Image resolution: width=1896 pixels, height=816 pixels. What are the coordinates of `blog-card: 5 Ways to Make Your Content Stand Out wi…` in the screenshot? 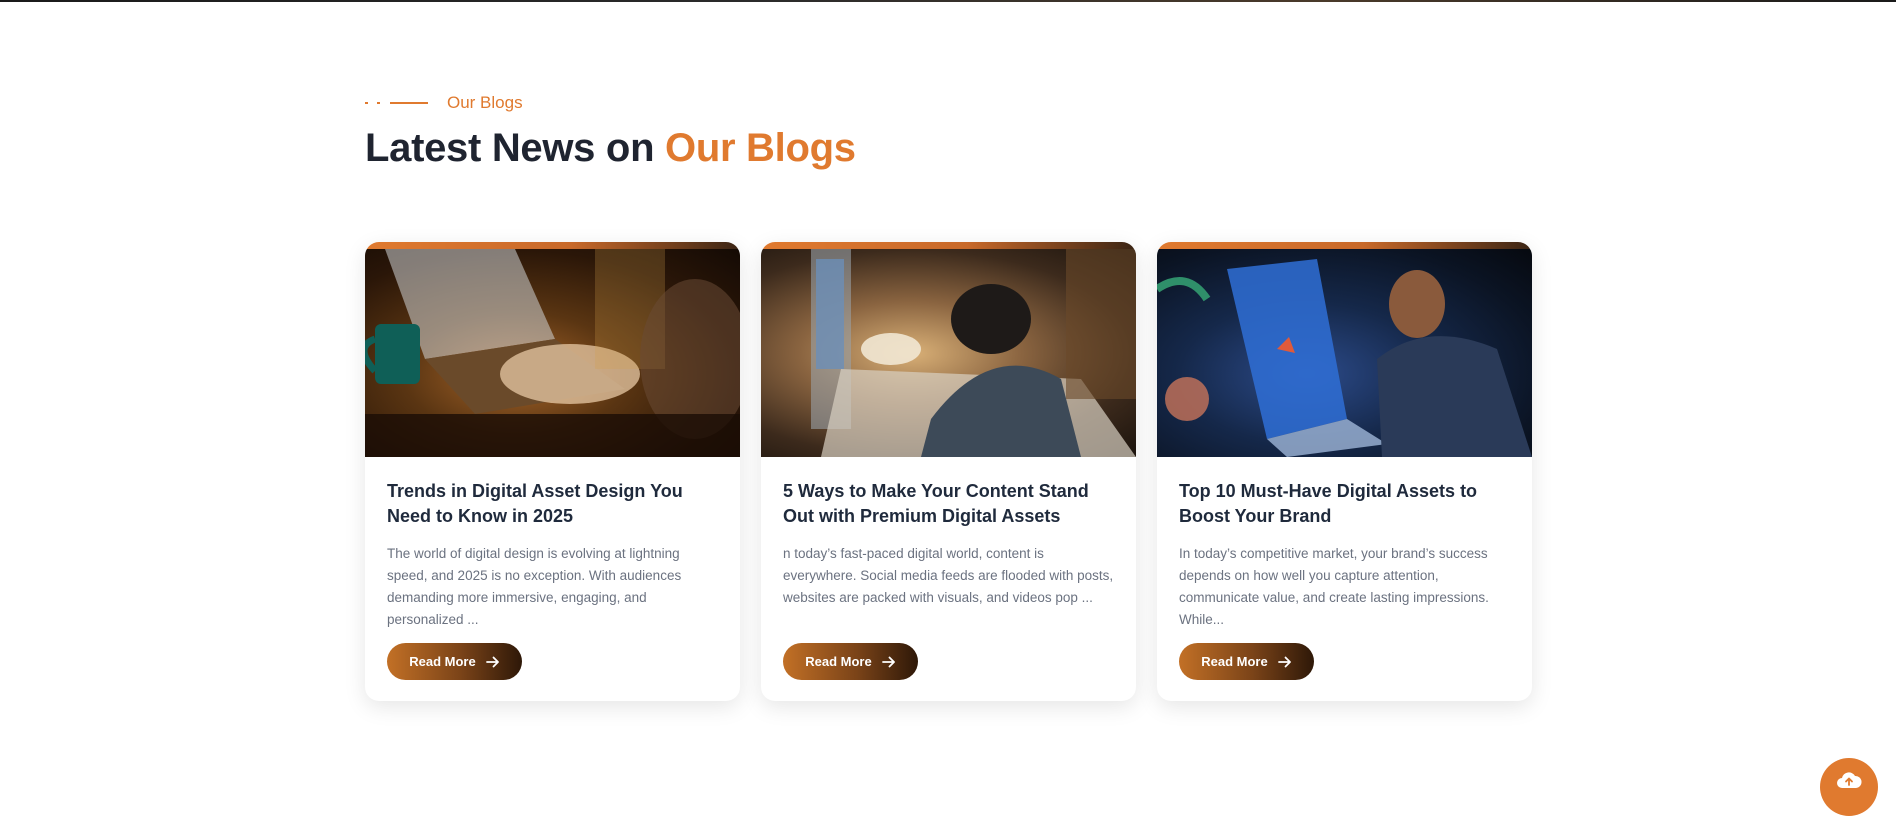 It's located at (948, 471).